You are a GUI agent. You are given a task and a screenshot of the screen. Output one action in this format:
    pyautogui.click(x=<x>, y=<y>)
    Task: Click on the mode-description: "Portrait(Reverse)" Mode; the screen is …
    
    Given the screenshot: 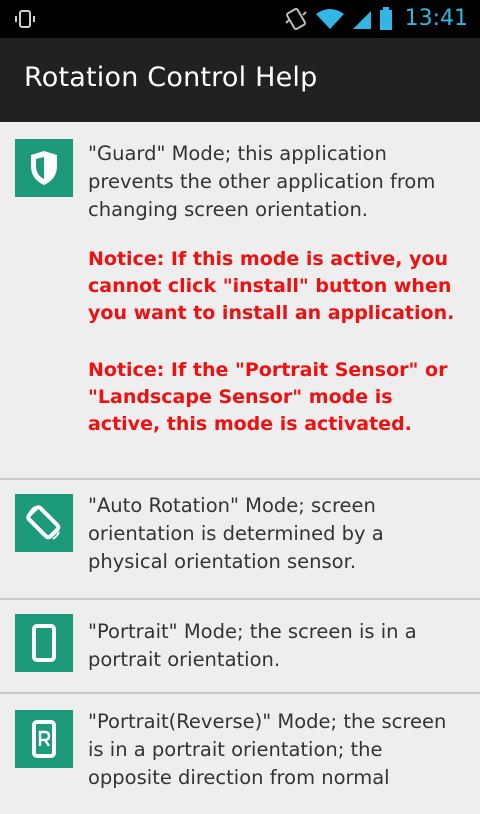 What is the action you would take?
    pyautogui.click(x=267, y=749)
    